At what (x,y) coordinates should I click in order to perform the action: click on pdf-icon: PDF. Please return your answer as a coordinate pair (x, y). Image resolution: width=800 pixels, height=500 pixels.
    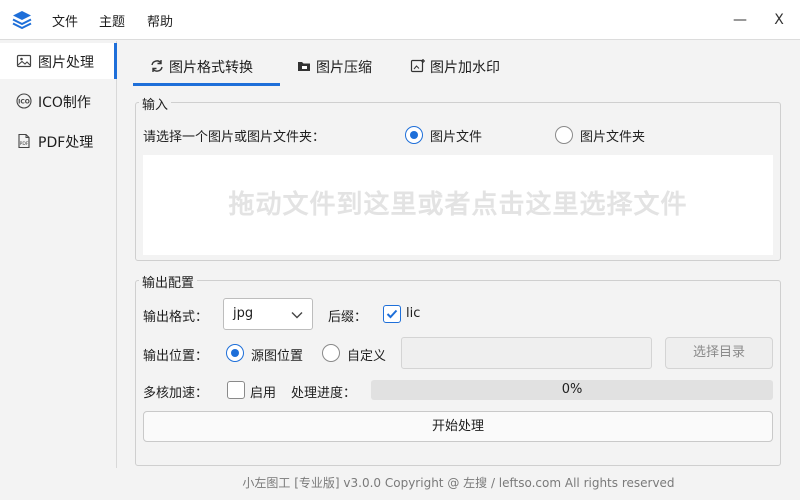
    Looking at the image, I should click on (24, 141).